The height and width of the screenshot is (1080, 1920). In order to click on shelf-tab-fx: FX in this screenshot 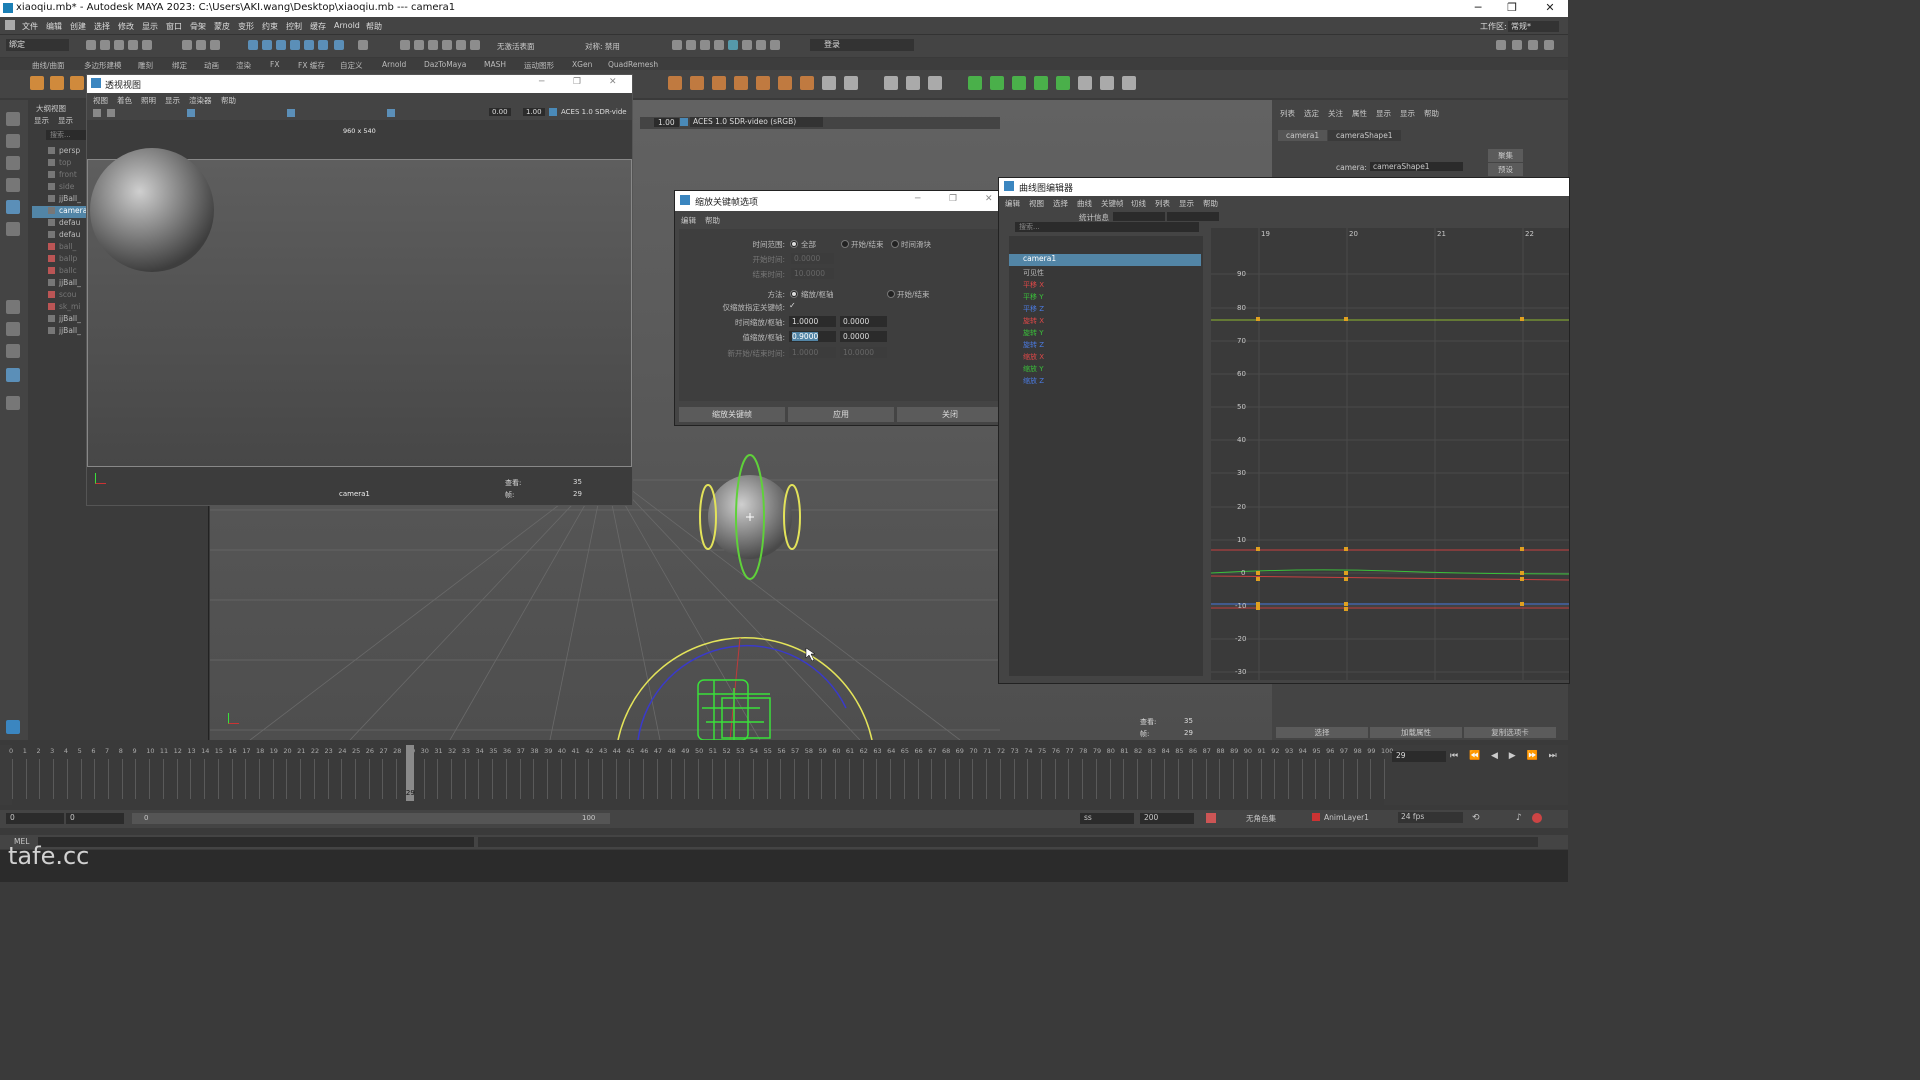, I will do `click(274, 64)`.